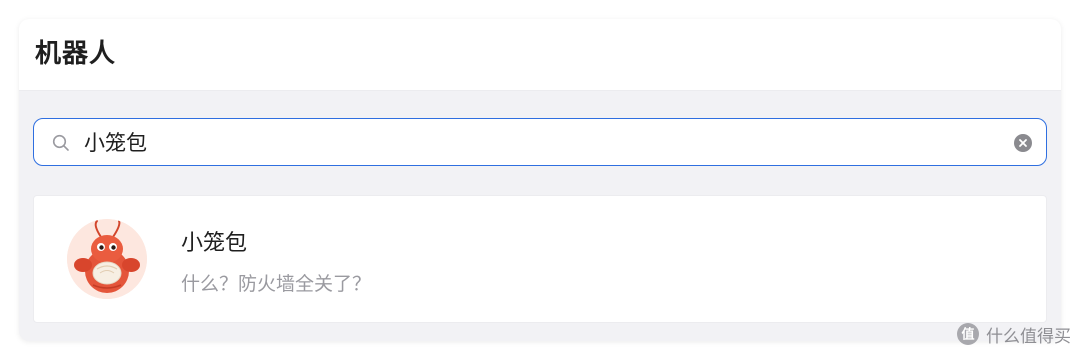 Image resolution: width=1080 pixels, height=360 pixels. I want to click on lobster-avatar, so click(107, 259).